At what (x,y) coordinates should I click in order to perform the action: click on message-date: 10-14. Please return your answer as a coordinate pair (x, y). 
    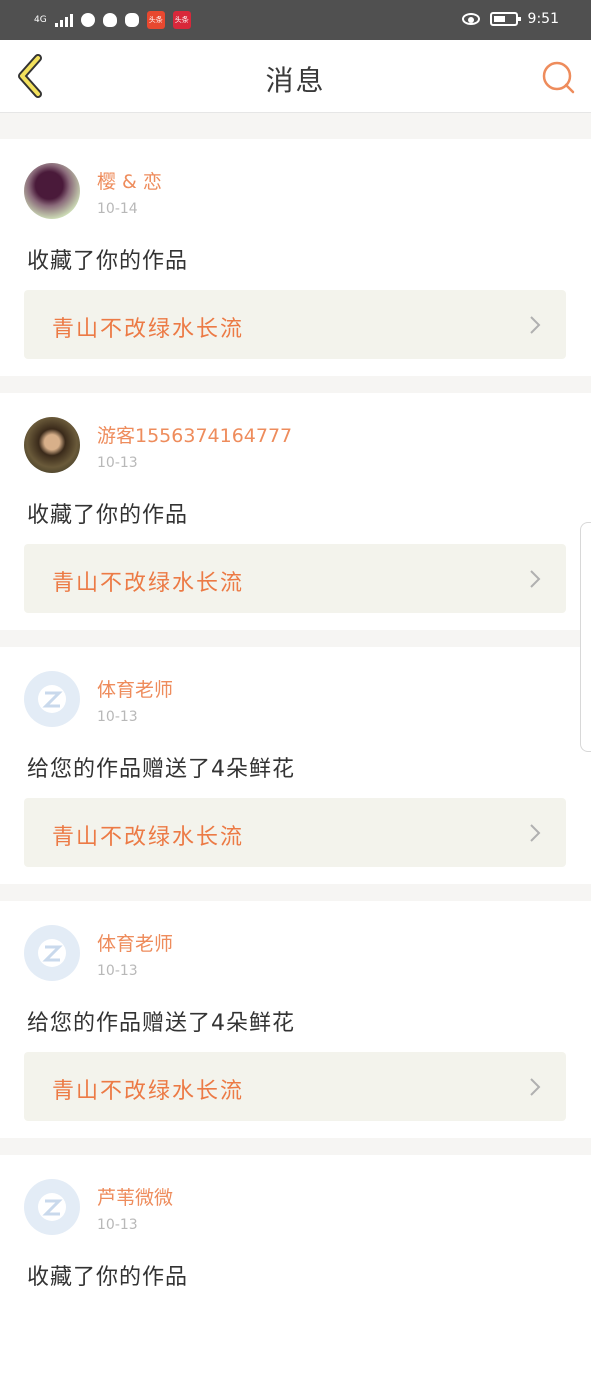
    Looking at the image, I should click on (117, 209).